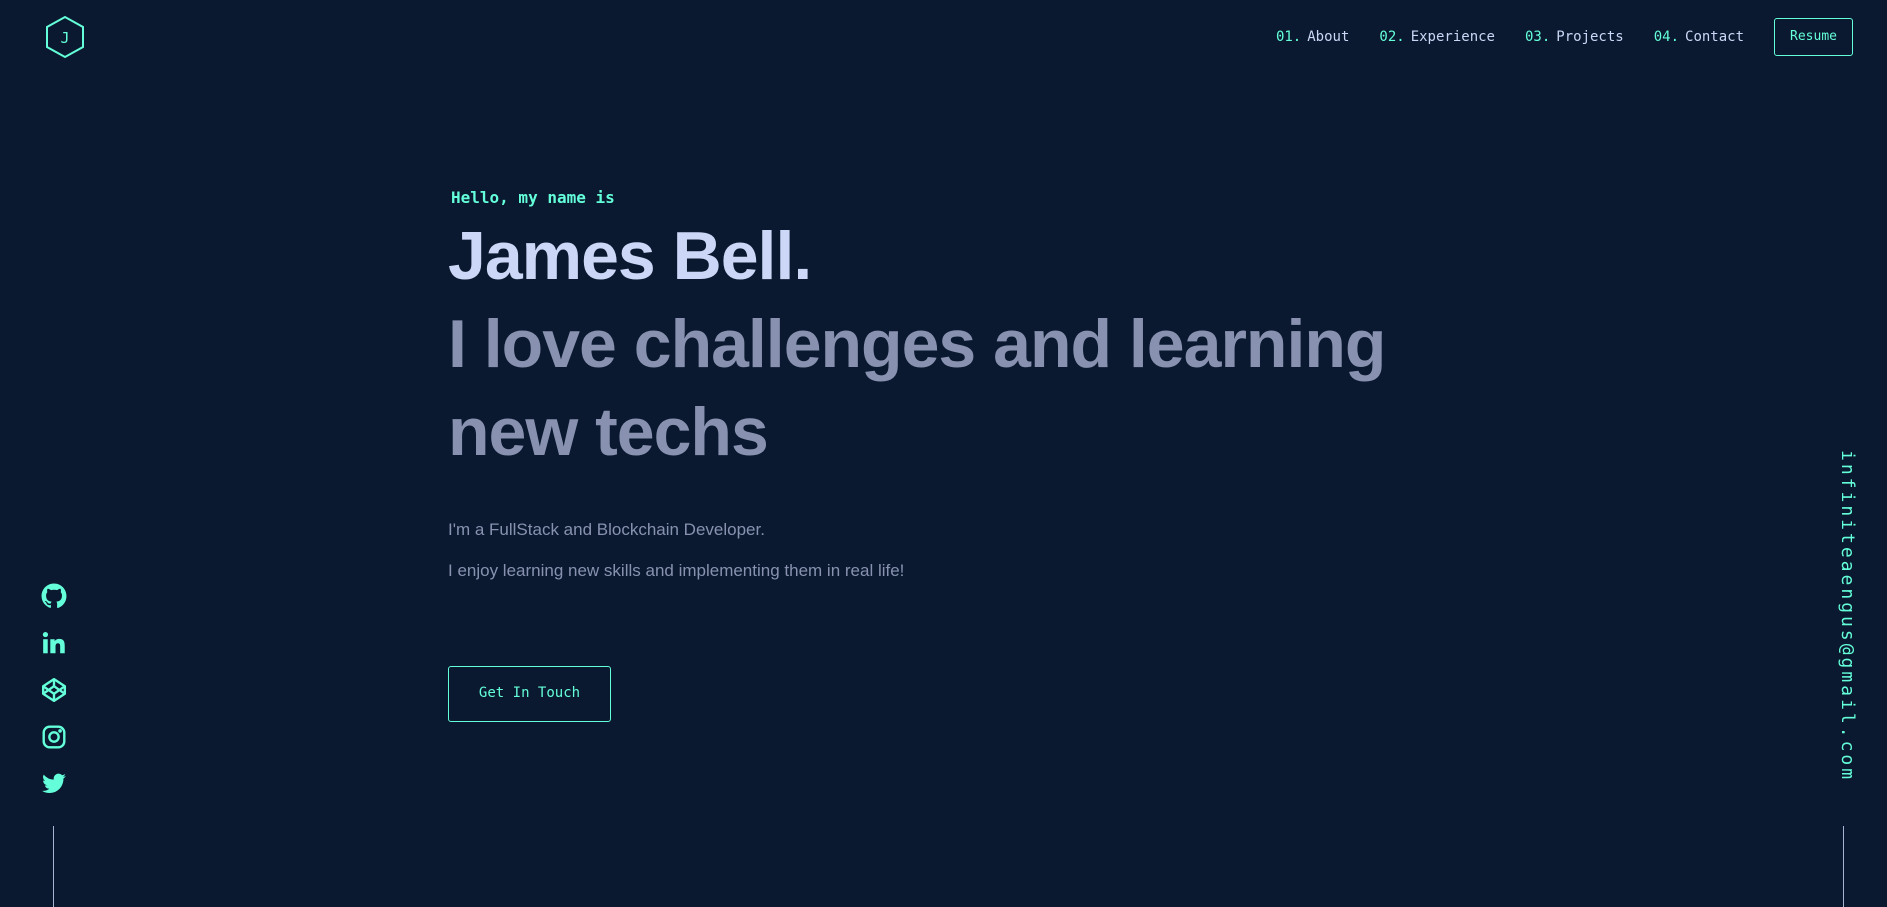 The image size is (1887, 907). I want to click on twitter-icon, so click(54, 783).